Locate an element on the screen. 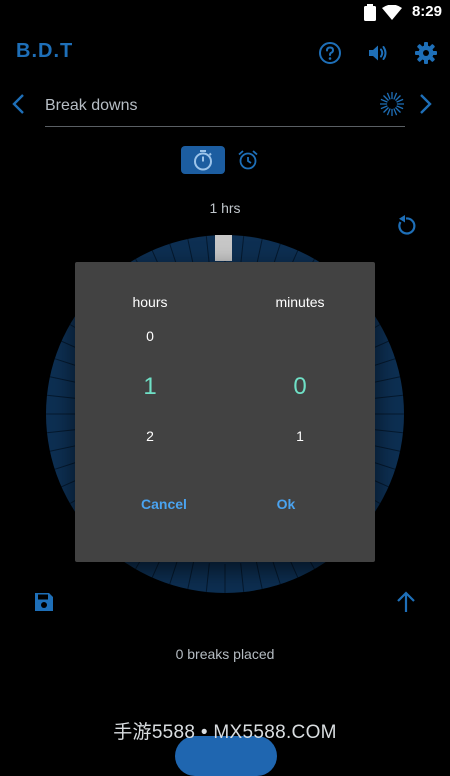 Image resolution: width=450 pixels, height=776 pixels. stopwatch-icon is located at coordinates (203, 160).